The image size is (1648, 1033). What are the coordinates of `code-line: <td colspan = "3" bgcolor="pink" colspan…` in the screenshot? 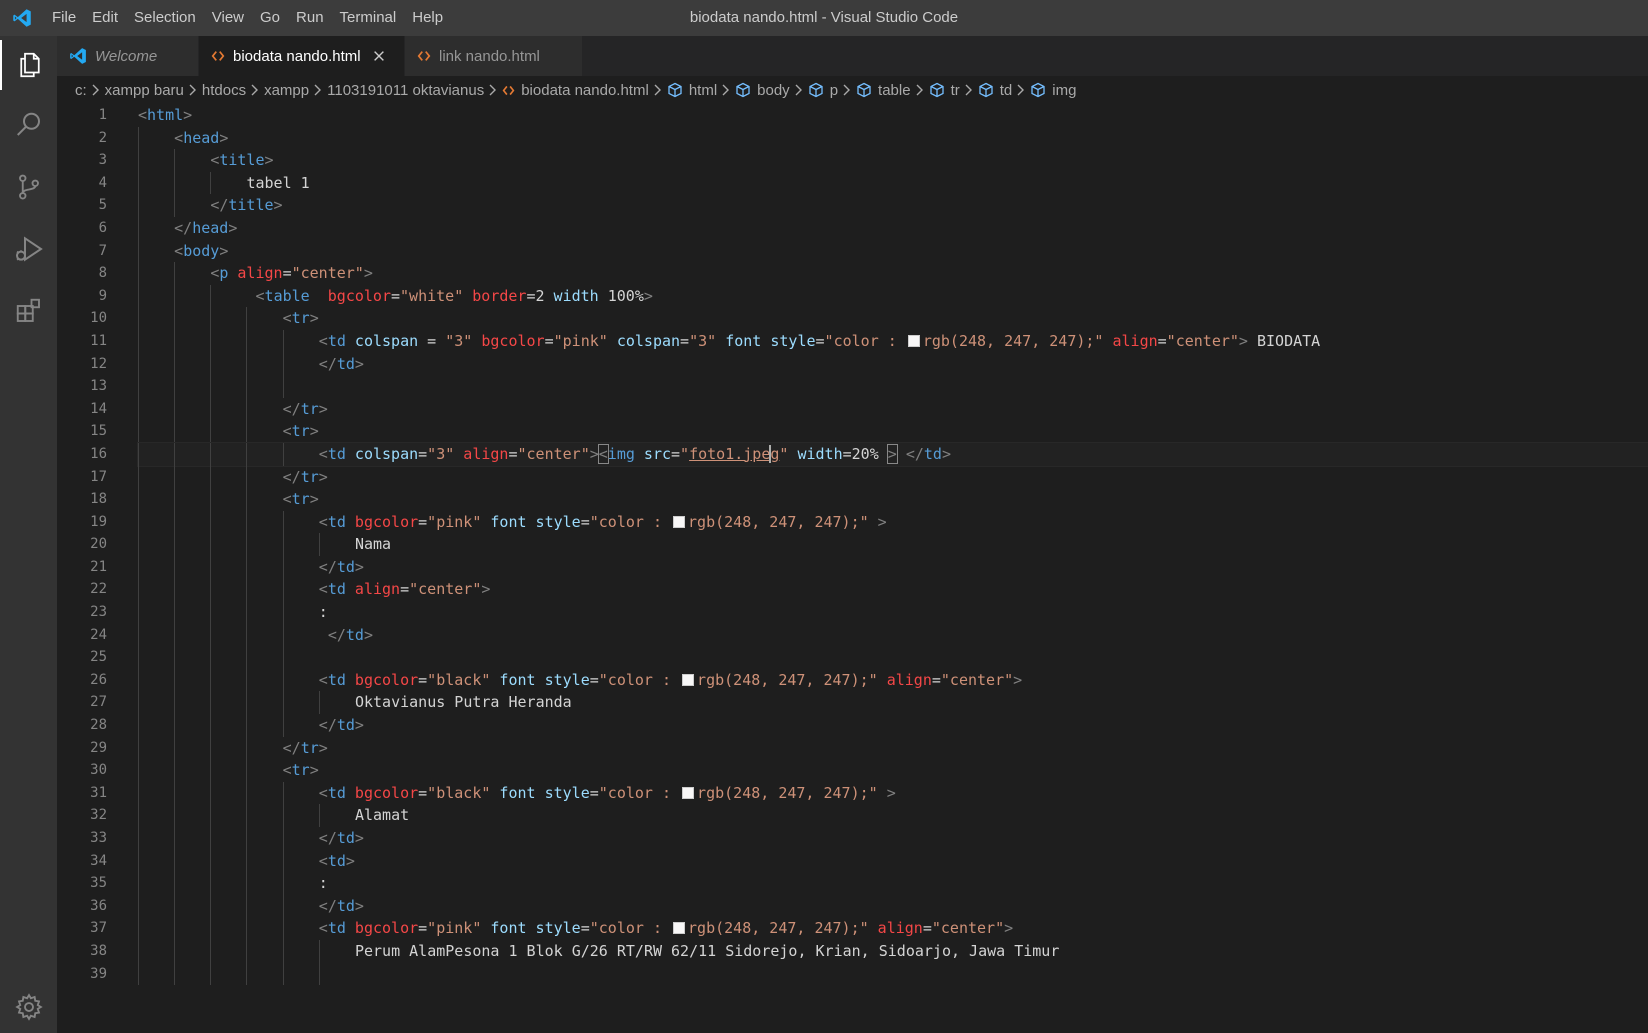 It's located at (893, 341).